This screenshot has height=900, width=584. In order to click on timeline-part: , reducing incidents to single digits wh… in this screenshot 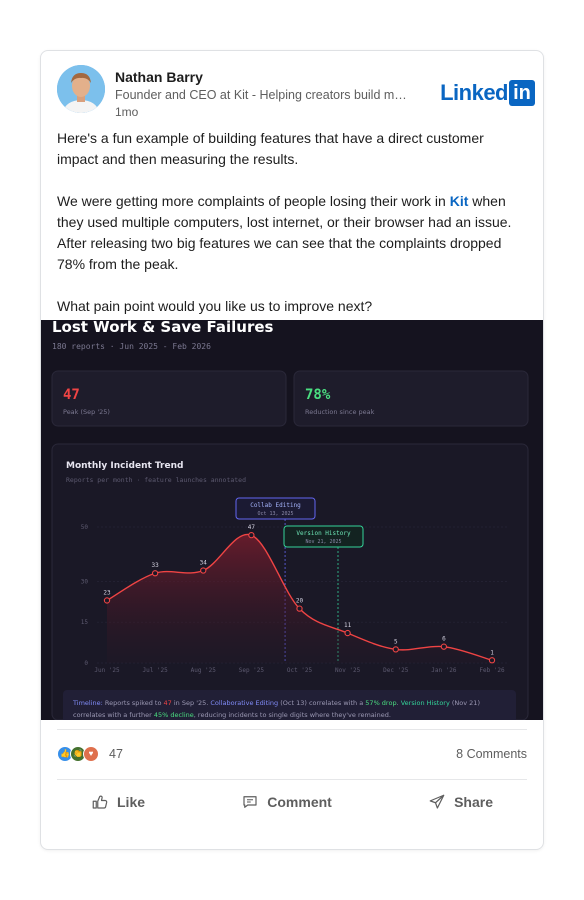, I will do `click(292, 715)`.